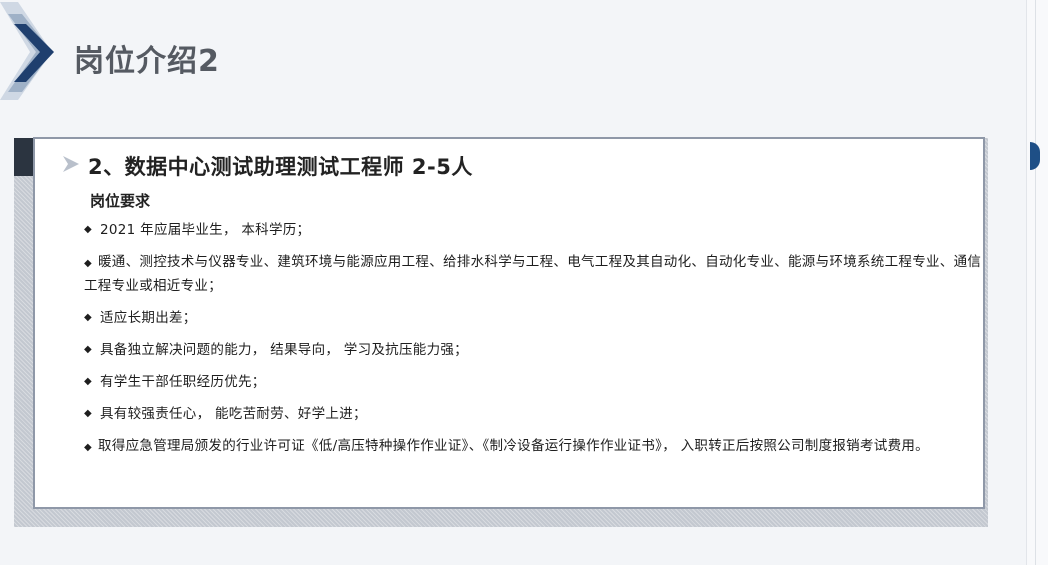 Image resolution: width=1048 pixels, height=565 pixels. What do you see at coordinates (24, 157) in the screenshot?
I see `panel-tab` at bounding box center [24, 157].